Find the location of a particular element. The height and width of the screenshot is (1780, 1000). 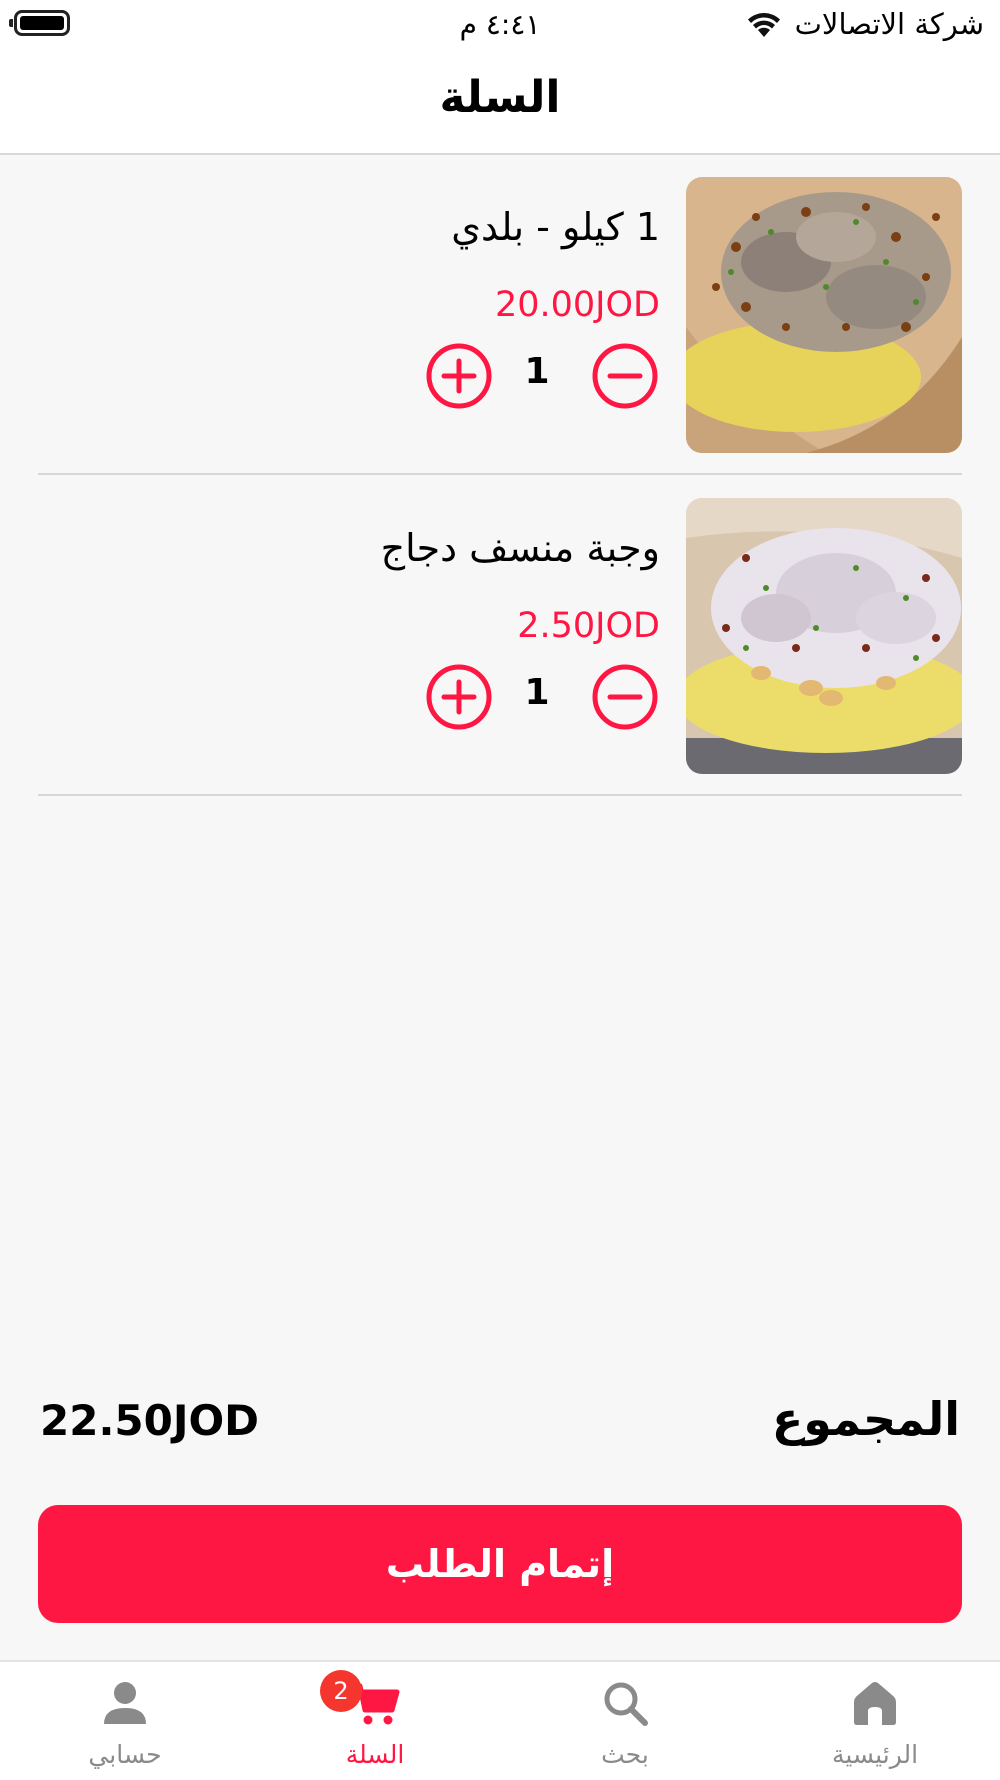

user-icon is located at coordinates (125, 1703).